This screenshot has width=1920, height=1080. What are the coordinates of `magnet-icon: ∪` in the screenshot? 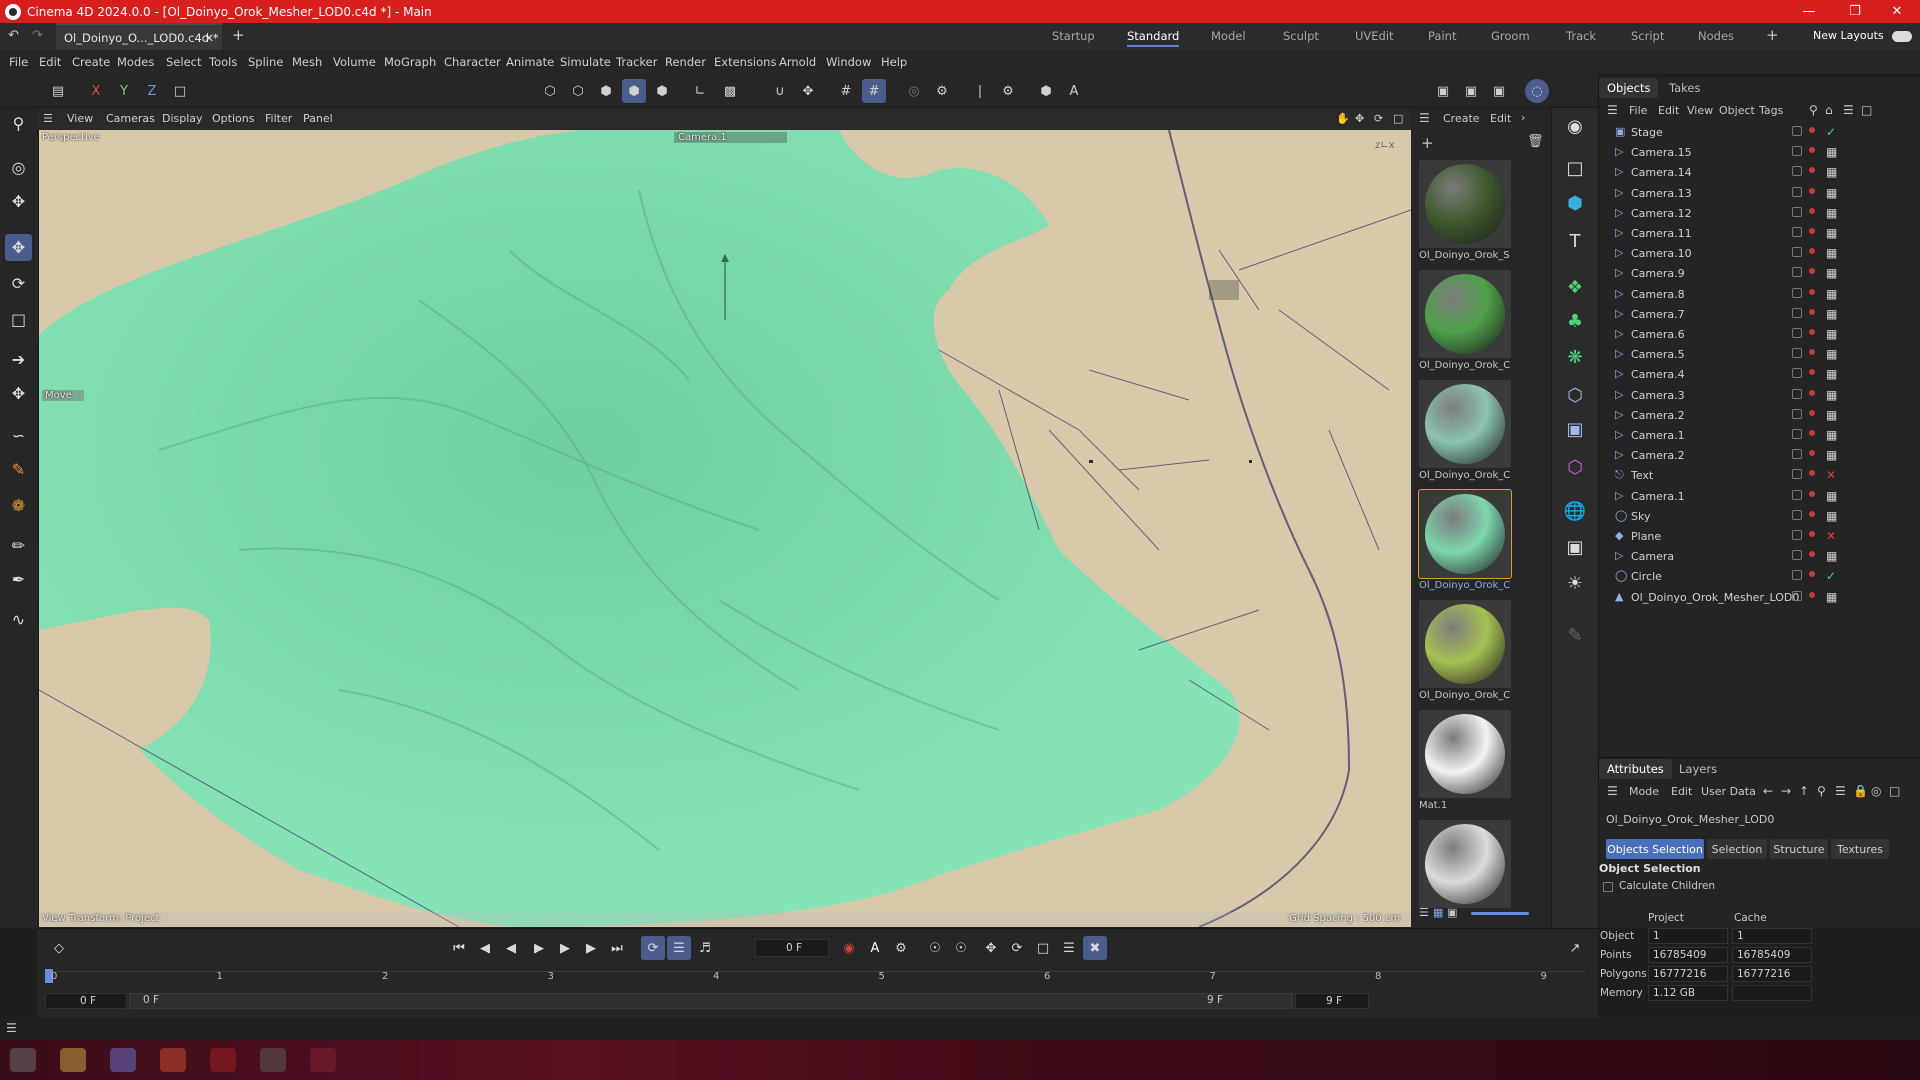 It's located at (780, 91).